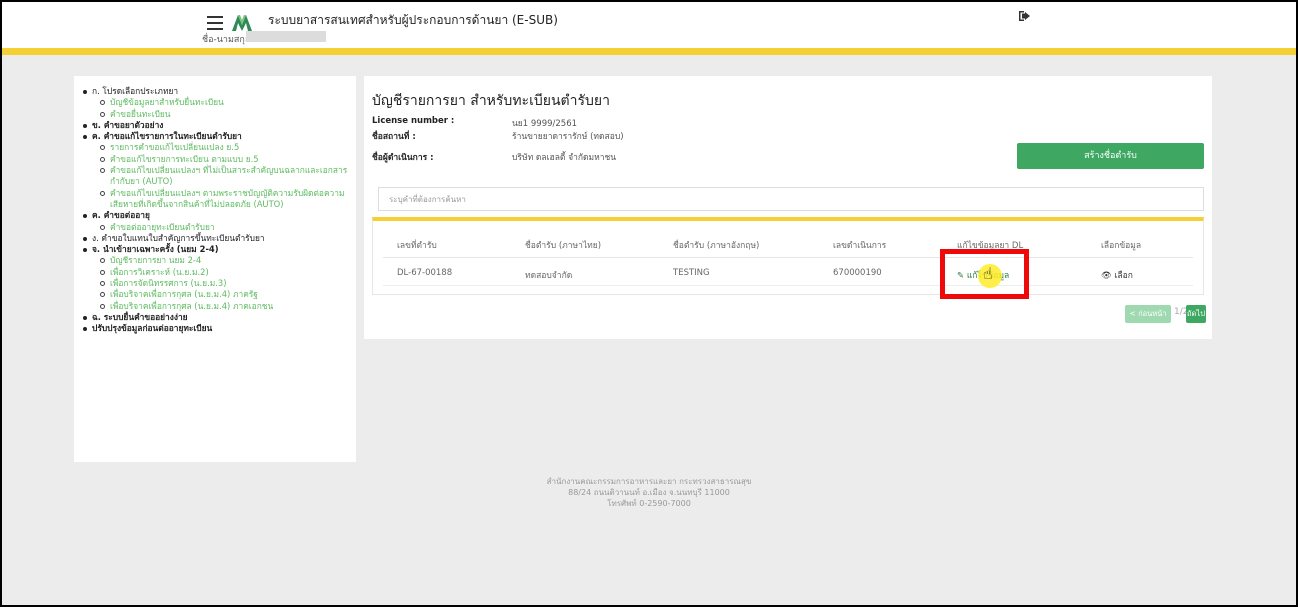 This screenshot has height=607, width=1298. I want to click on sidebar-section-18: ฉ. ระบบยื่นคำขออย่างง่าย, so click(215, 317).